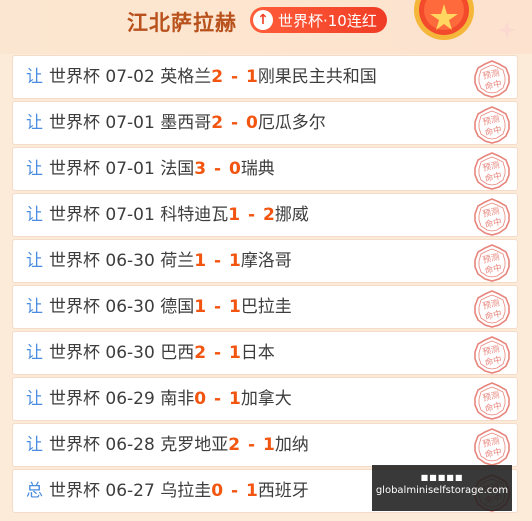 This screenshot has height=521, width=532. I want to click on match-text: 让世界杯 06-28 克罗地亚2 - 1加纳, so click(167, 445).